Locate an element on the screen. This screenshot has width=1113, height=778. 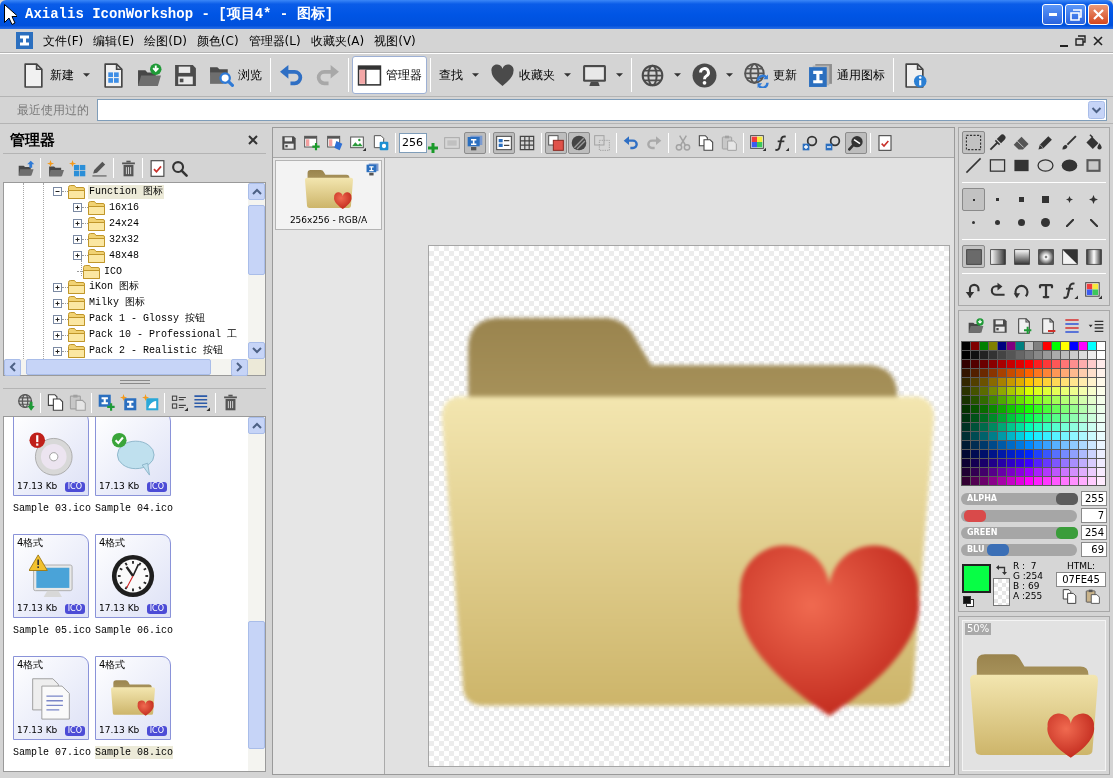
letter-i-icon is located at coordinates (820, 75).